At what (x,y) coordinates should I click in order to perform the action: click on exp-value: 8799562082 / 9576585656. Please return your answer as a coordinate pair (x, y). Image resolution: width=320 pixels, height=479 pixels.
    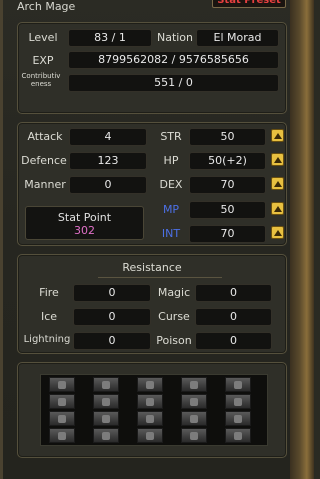
    Looking at the image, I should click on (173, 60).